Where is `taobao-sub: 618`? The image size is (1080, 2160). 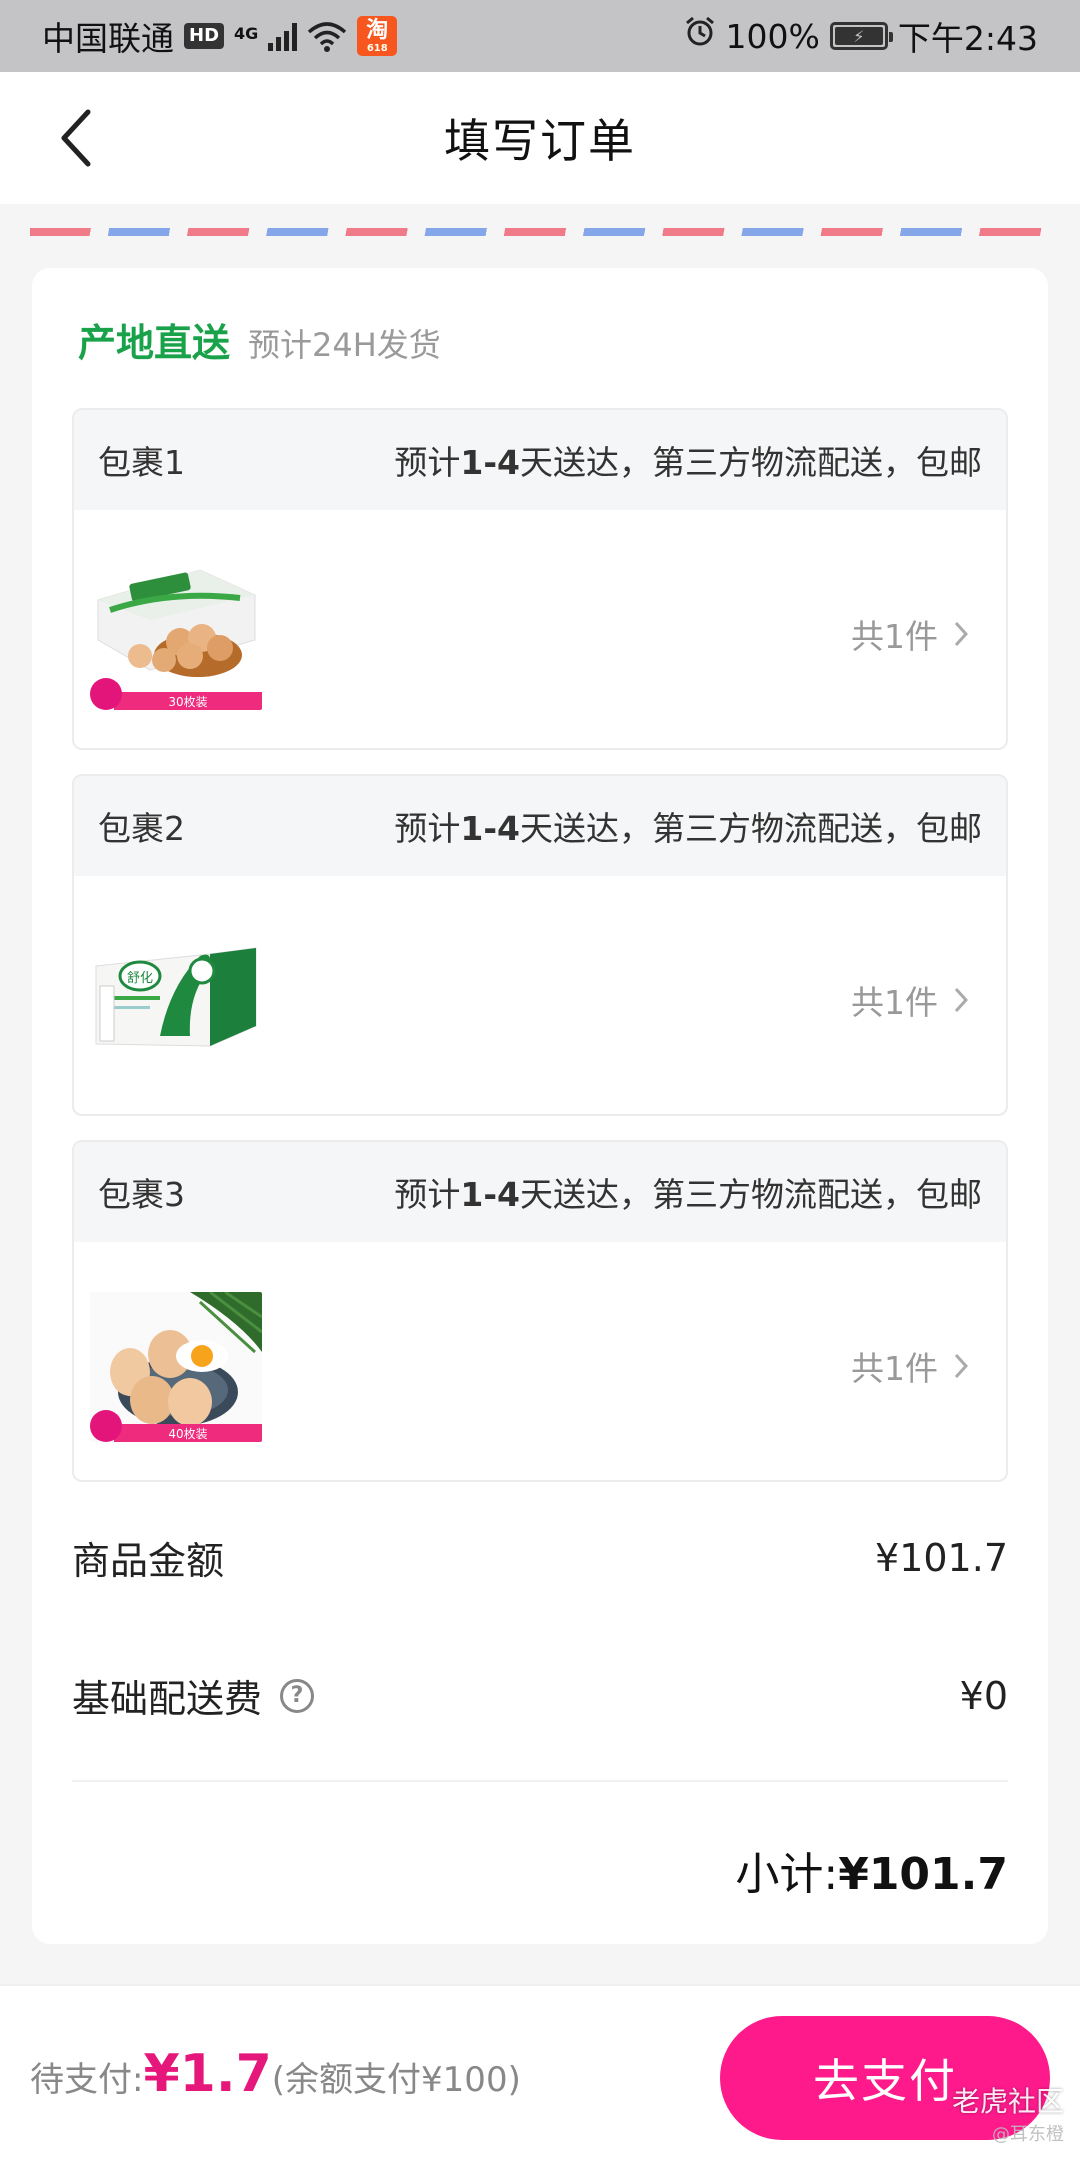 taobao-sub: 618 is located at coordinates (377, 48).